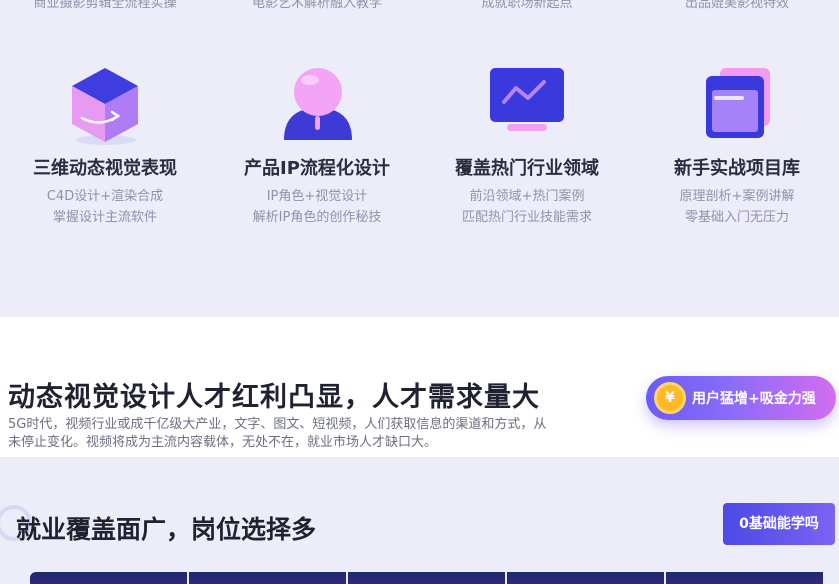  Describe the element at coordinates (317, 217) in the screenshot. I see `feature-line-2: 解析IP角色的创作秘技` at that location.